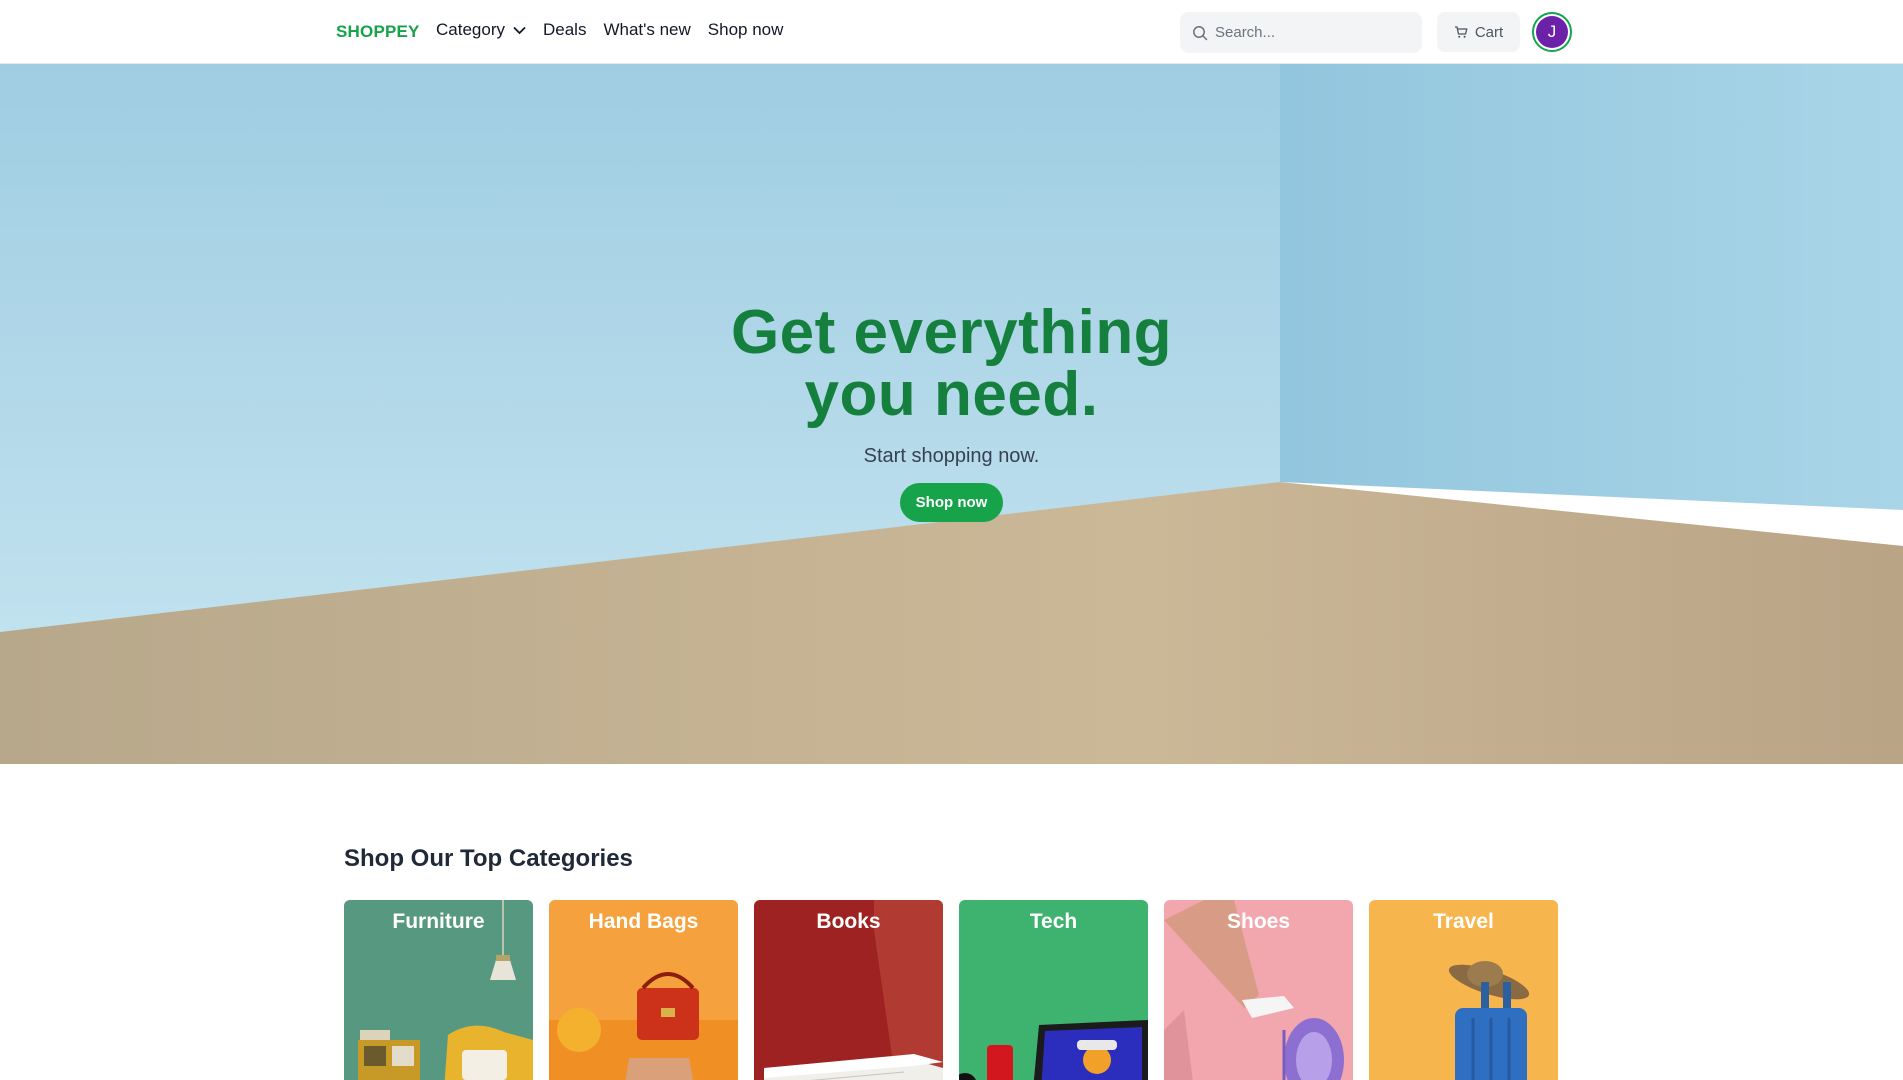 Image resolution: width=1903 pixels, height=1080 pixels. What do you see at coordinates (488, 858) in the screenshot?
I see `categories-heading: Shop Our Top Categories` at bounding box center [488, 858].